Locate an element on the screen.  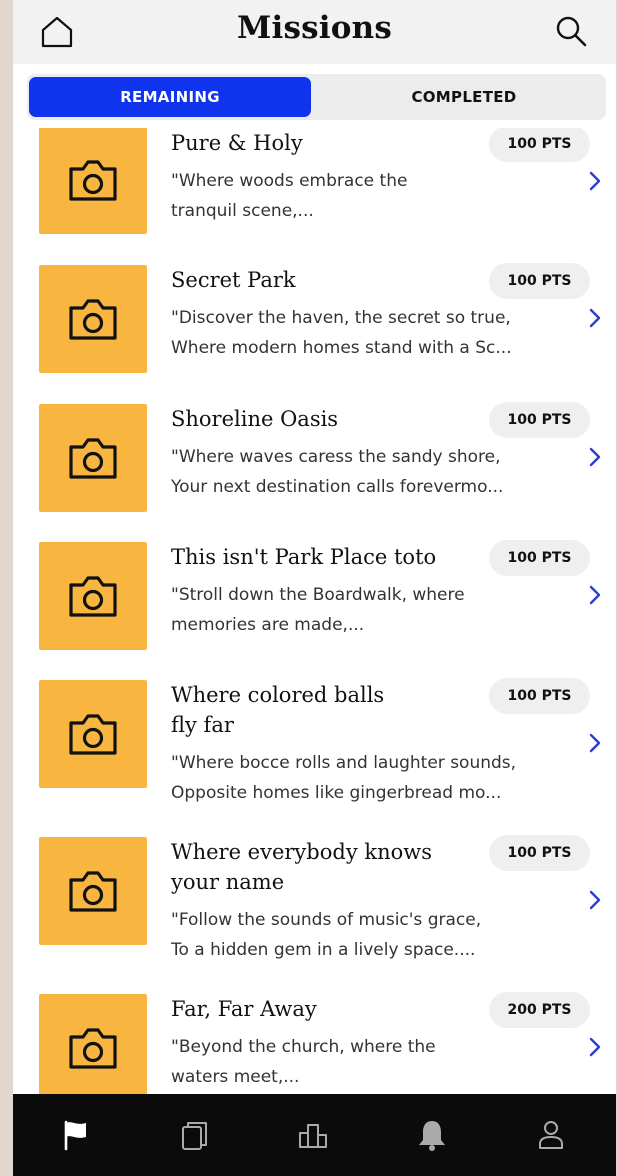
mission-title: Pure & Holy is located at coordinates (237, 143).